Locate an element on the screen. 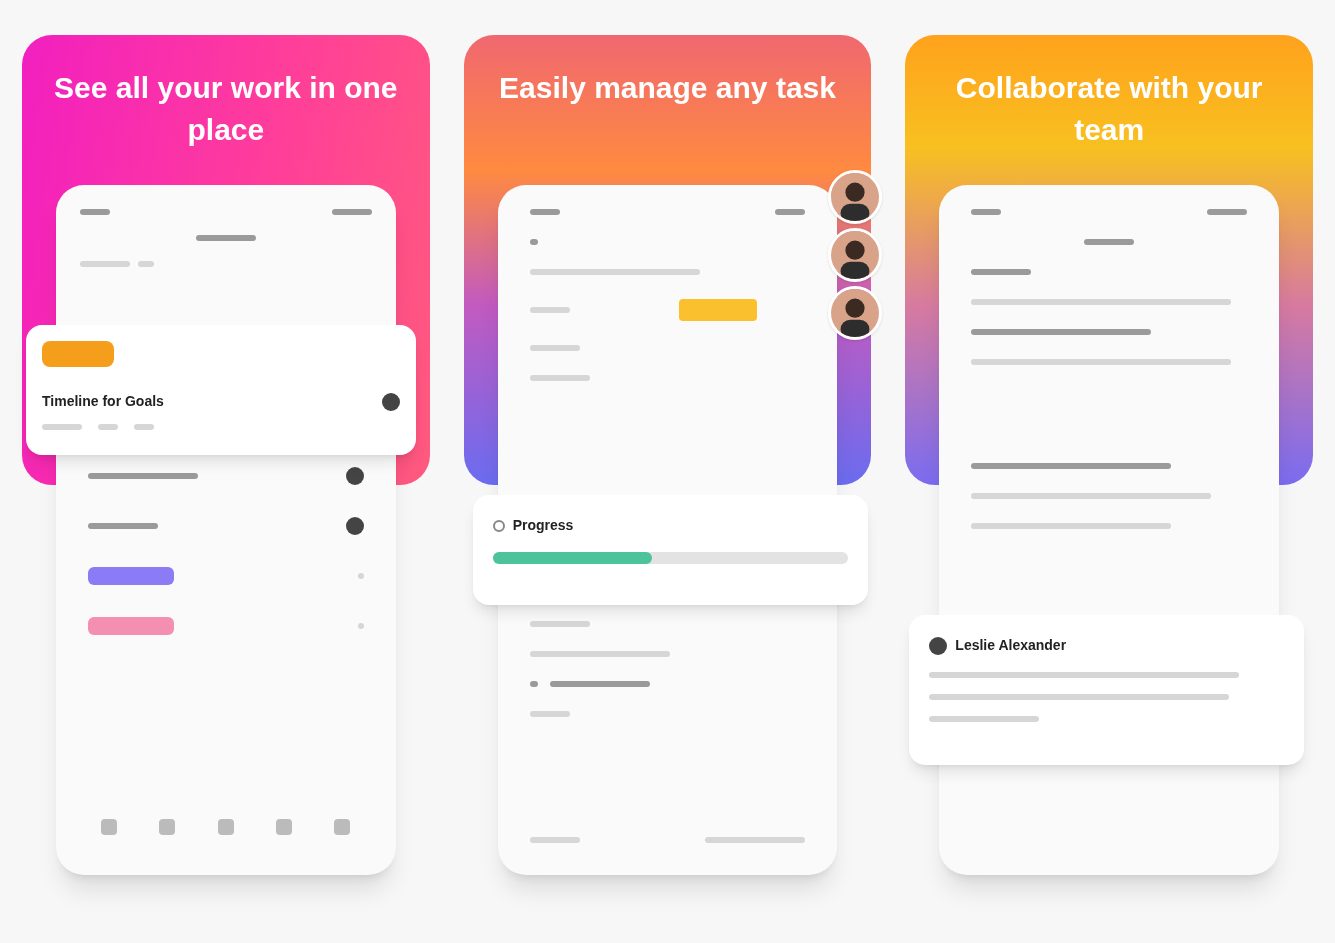  comment-author: Leslie Alexander is located at coordinates (1011, 645).